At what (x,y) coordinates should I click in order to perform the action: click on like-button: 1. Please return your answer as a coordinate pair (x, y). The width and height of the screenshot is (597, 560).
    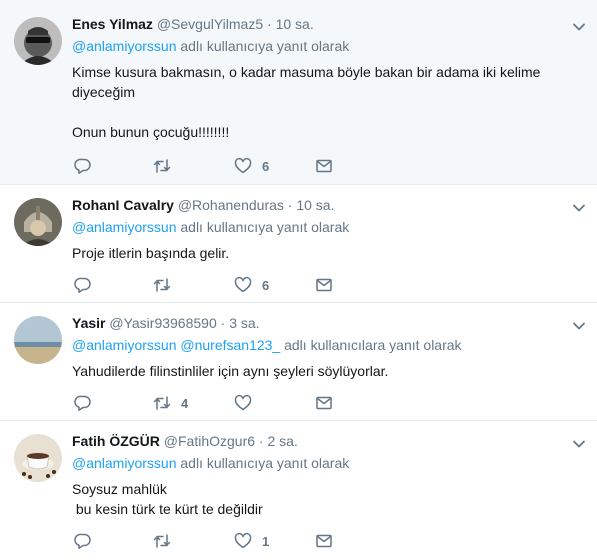
    Looking at the image, I should click on (251, 541).